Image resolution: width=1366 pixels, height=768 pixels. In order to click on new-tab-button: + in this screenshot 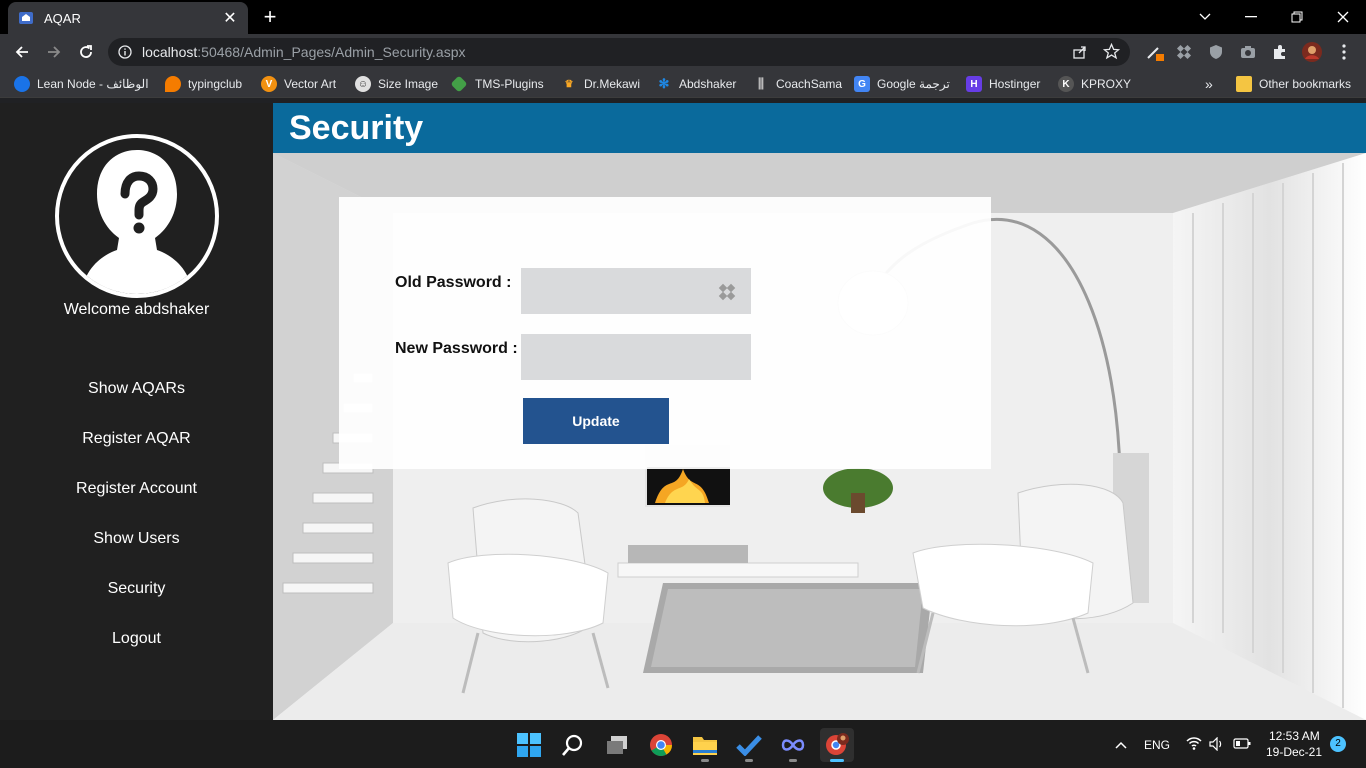, I will do `click(270, 17)`.